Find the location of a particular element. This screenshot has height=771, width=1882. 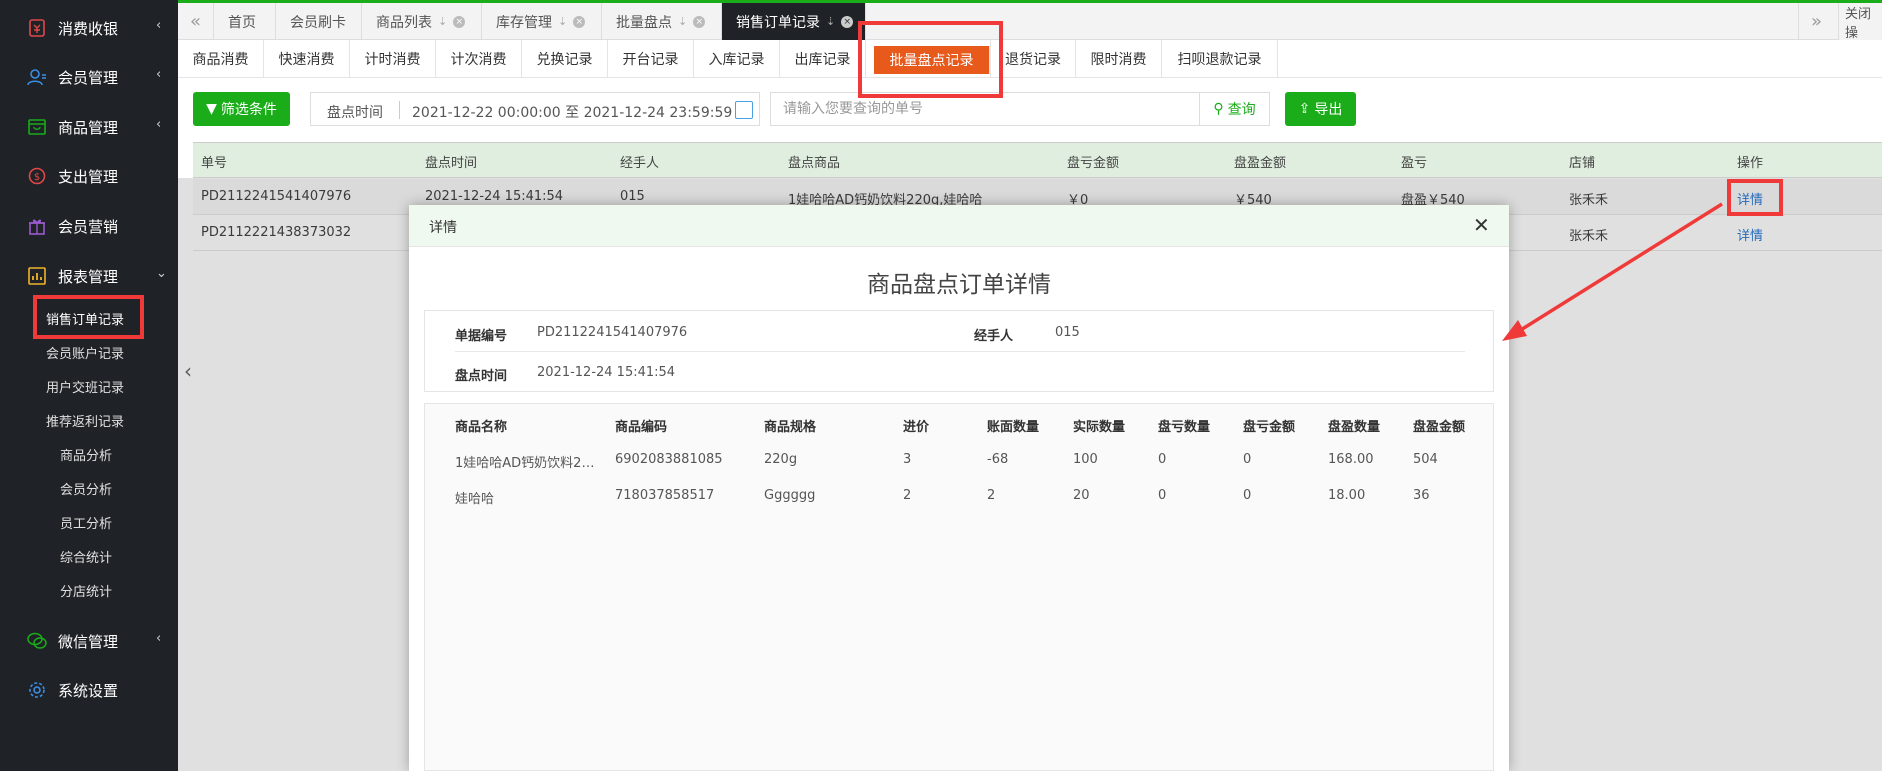

tab-scroll-left-icon: « is located at coordinates (196, 21).